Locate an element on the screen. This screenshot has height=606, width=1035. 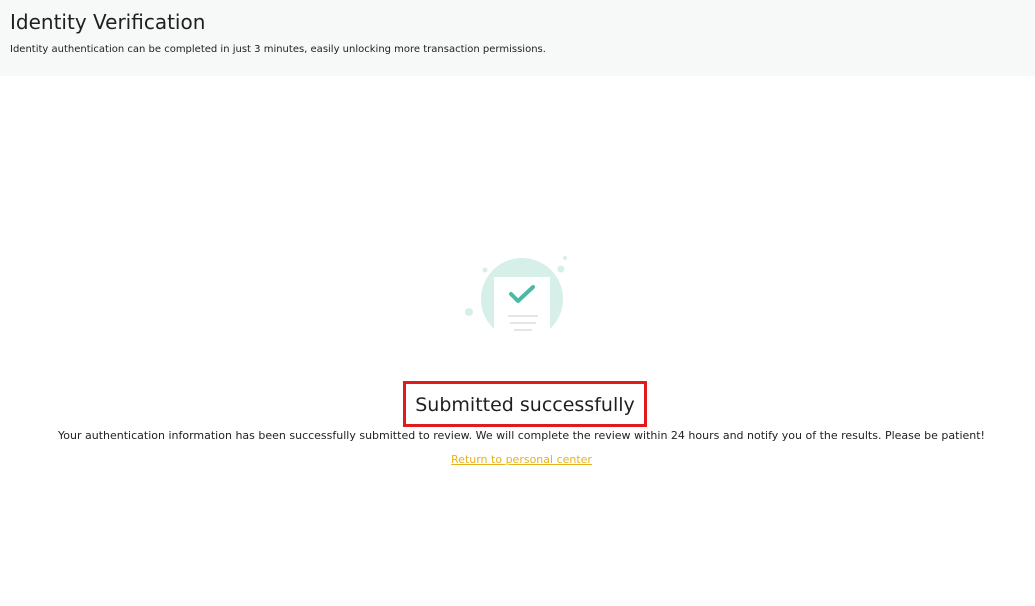
document-checkmark-icon is located at coordinates (516, 296).